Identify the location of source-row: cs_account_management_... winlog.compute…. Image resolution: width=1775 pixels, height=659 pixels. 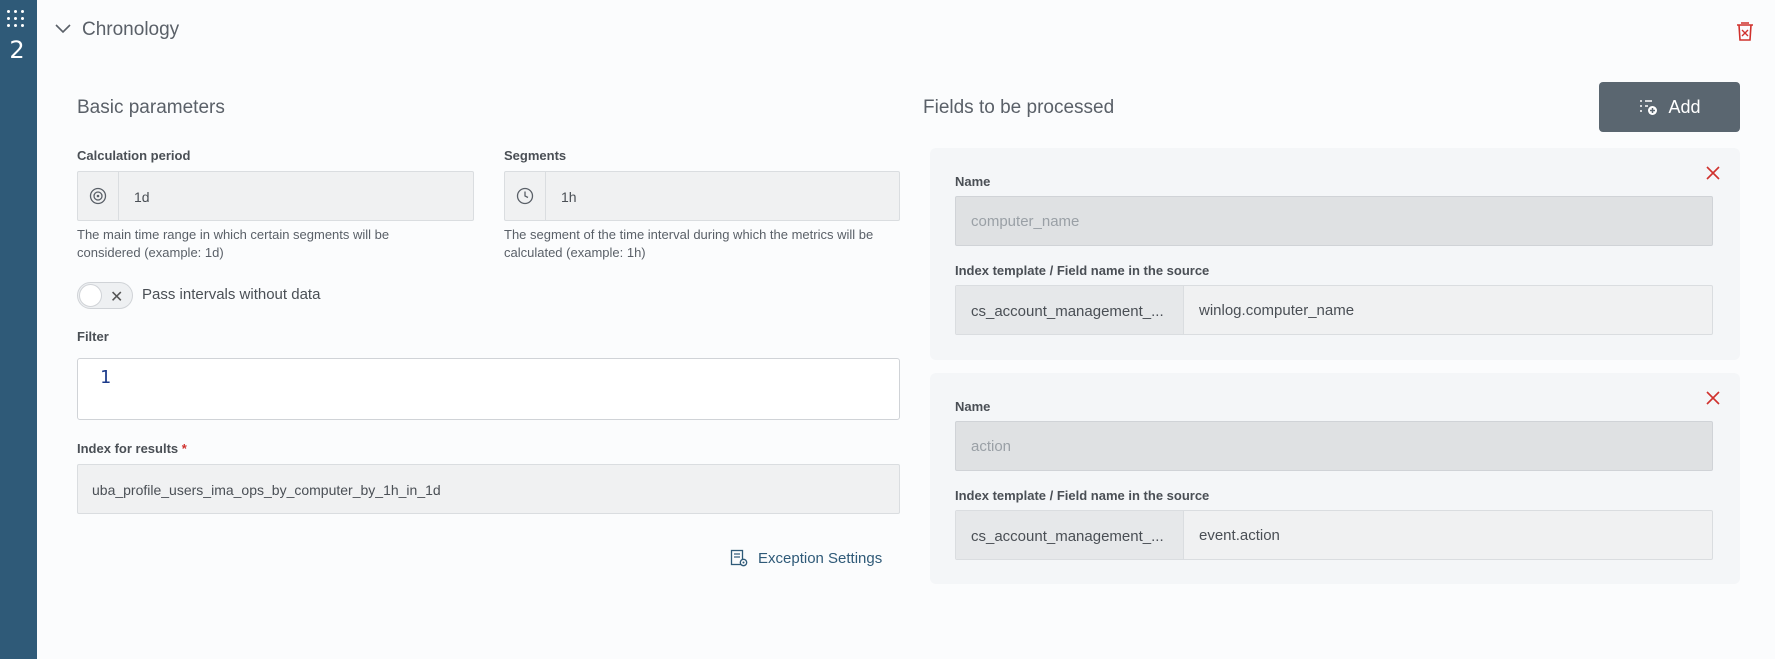
(1334, 310).